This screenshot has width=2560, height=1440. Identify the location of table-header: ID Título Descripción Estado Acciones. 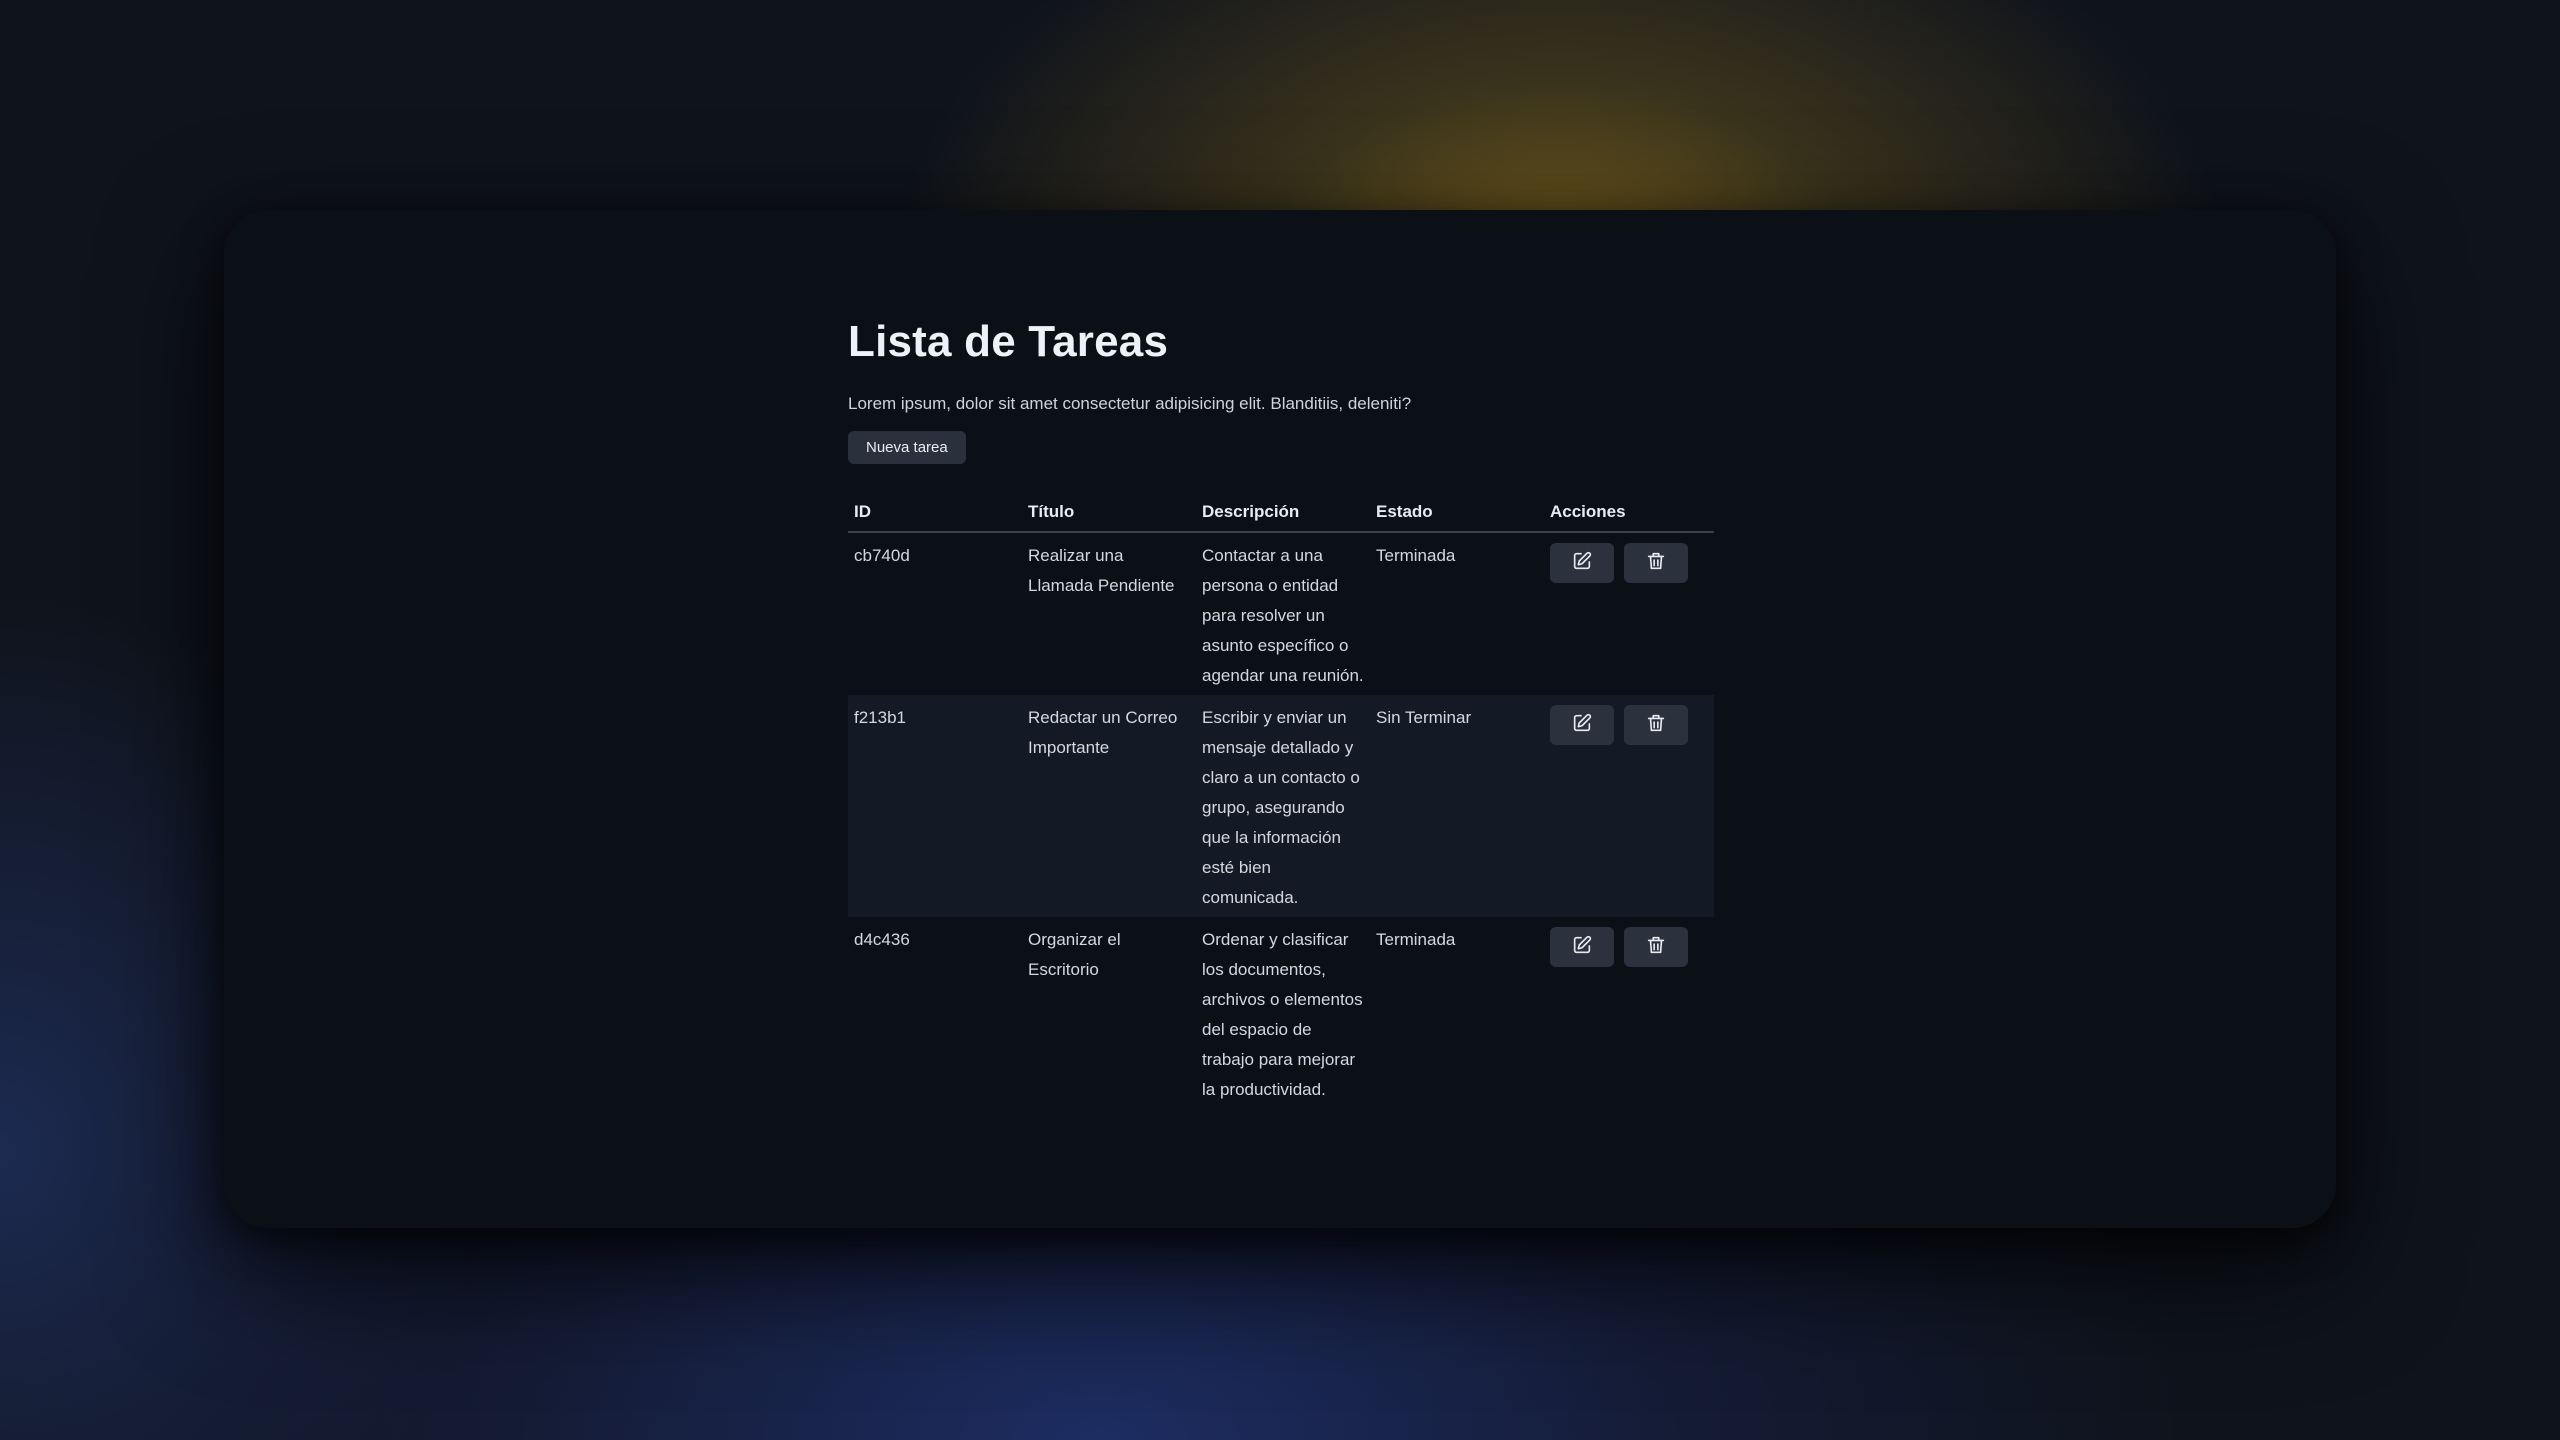
(1281, 514).